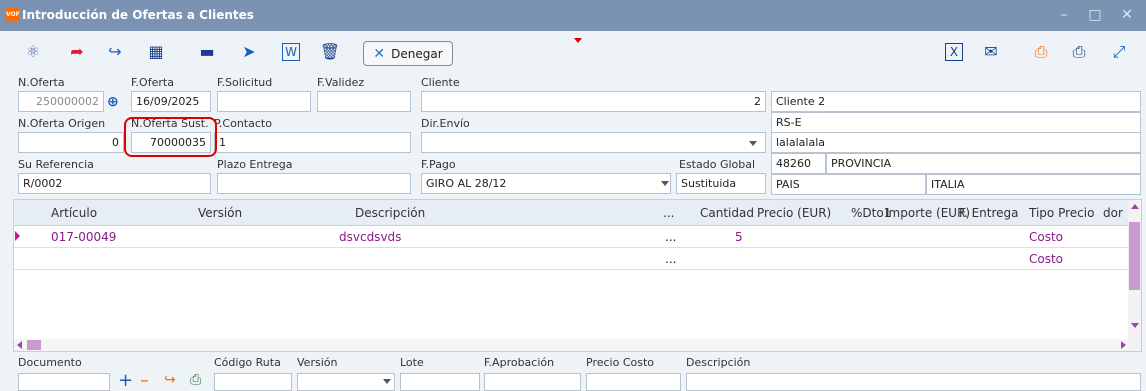 This screenshot has height=391, width=1146. What do you see at coordinates (956, 142) in the screenshot?
I see `address-field: lalalalala` at bounding box center [956, 142].